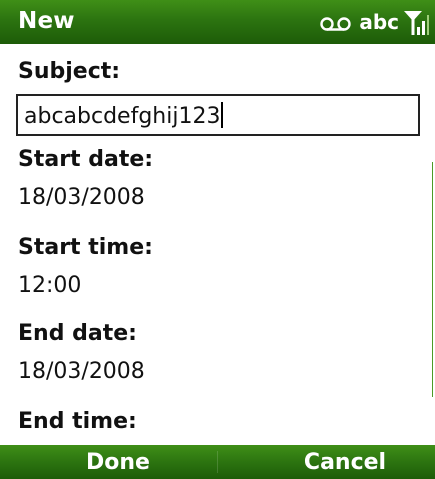 The height and width of the screenshot is (479, 435). Describe the element at coordinates (432, 279) in the screenshot. I see `scroll-indicator` at that location.